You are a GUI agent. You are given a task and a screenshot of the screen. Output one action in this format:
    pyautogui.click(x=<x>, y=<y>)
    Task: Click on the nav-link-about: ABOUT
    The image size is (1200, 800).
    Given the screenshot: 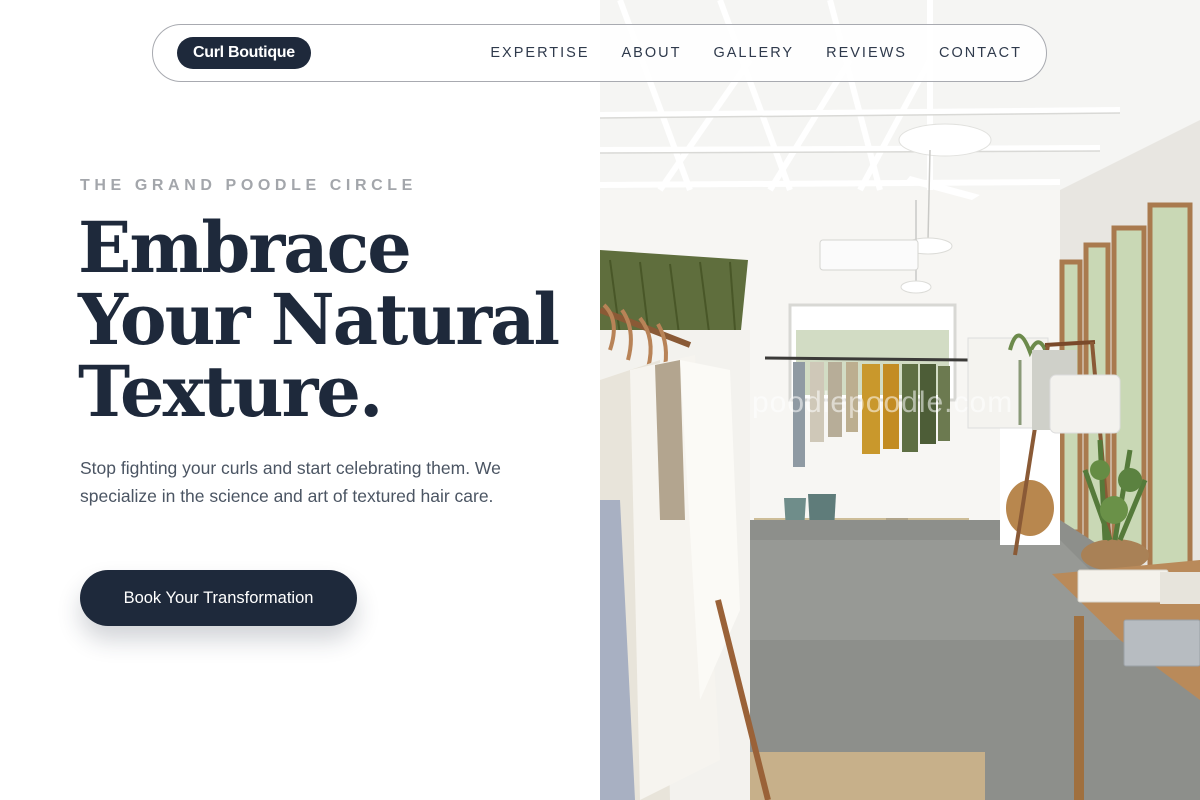 What is the action you would take?
    pyautogui.click(x=652, y=53)
    